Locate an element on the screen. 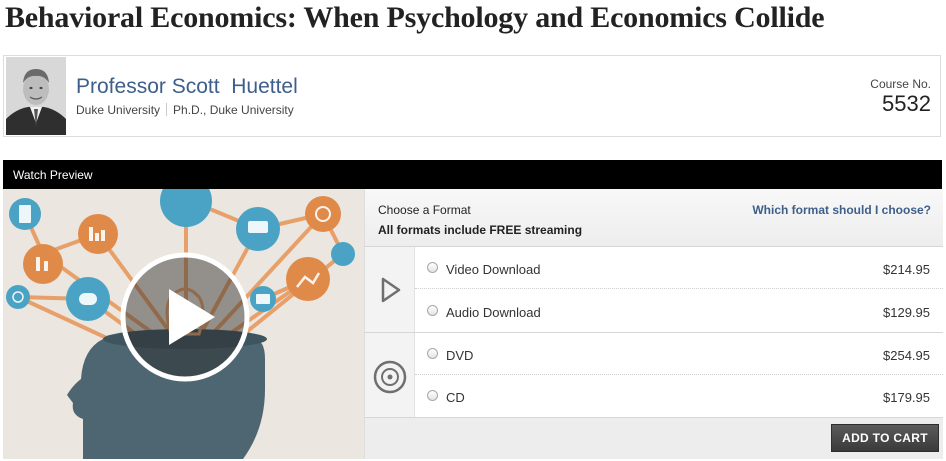 This screenshot has height=461, width=946. play-outline-icon is located at coordinates (391, 290).